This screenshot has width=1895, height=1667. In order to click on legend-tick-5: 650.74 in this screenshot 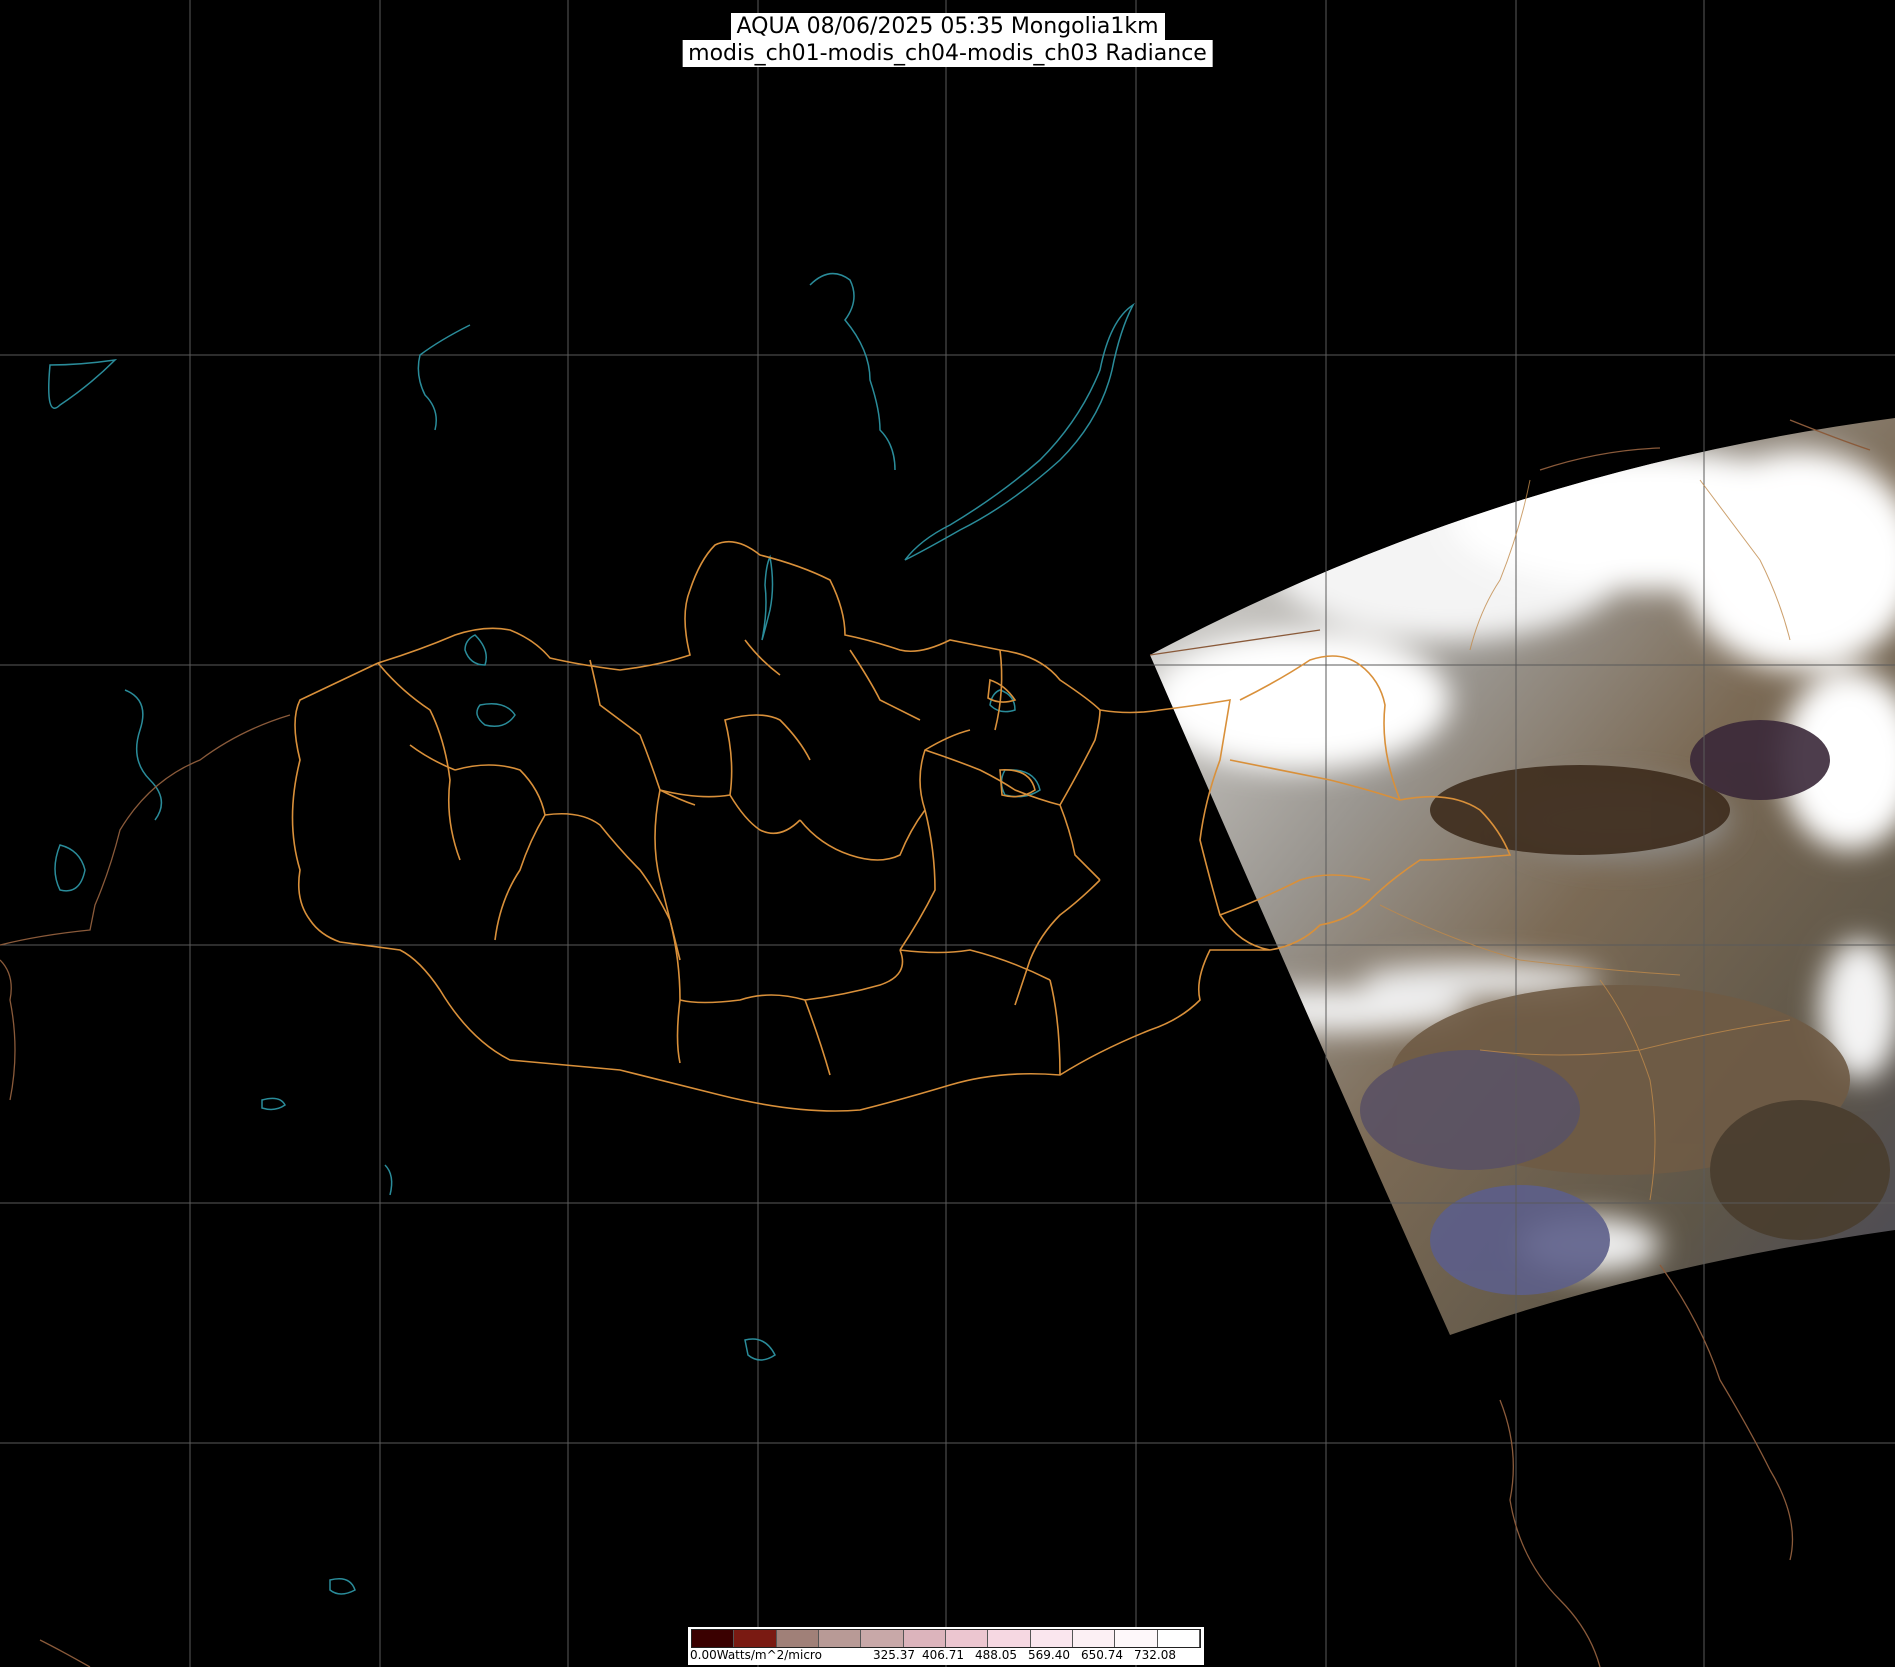, I will do `click(1102, 1655)`.